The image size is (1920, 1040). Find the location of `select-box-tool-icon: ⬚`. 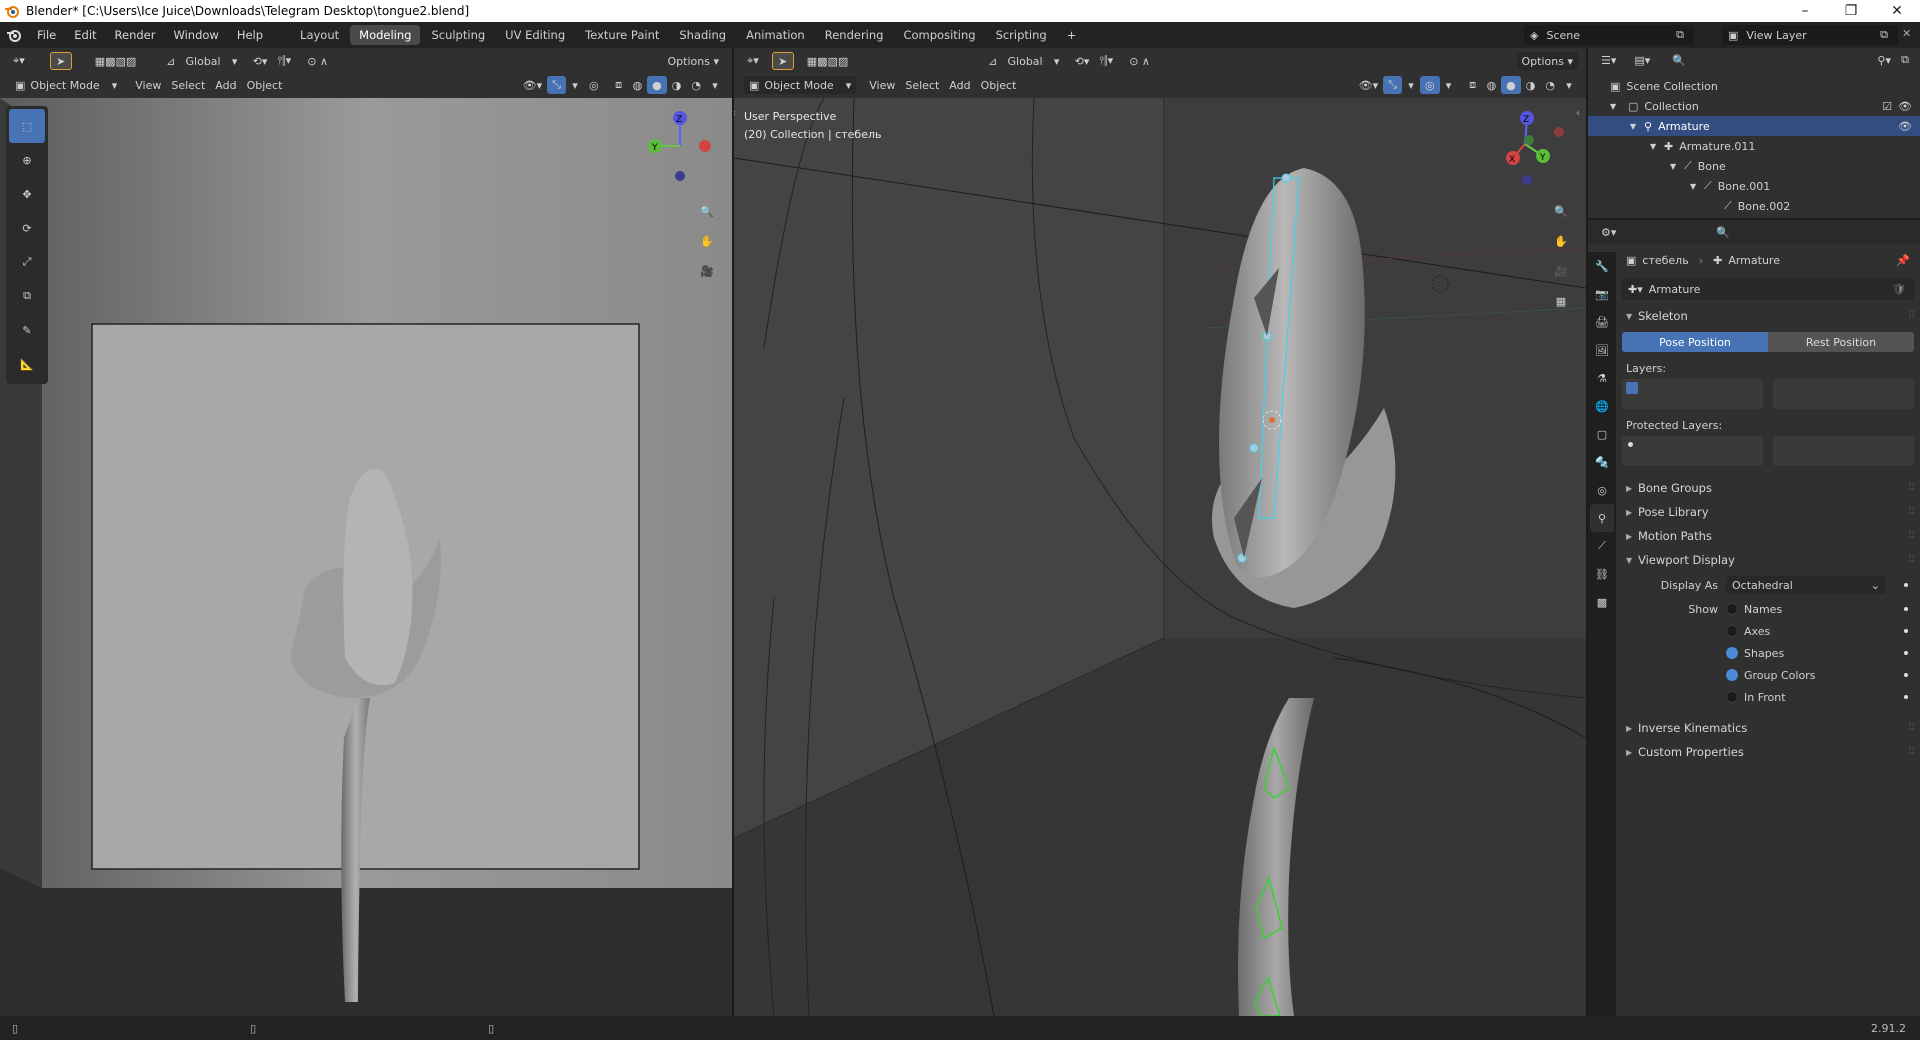

select-box-tool-icon: ⬚ is located at coordinates (27, 126).